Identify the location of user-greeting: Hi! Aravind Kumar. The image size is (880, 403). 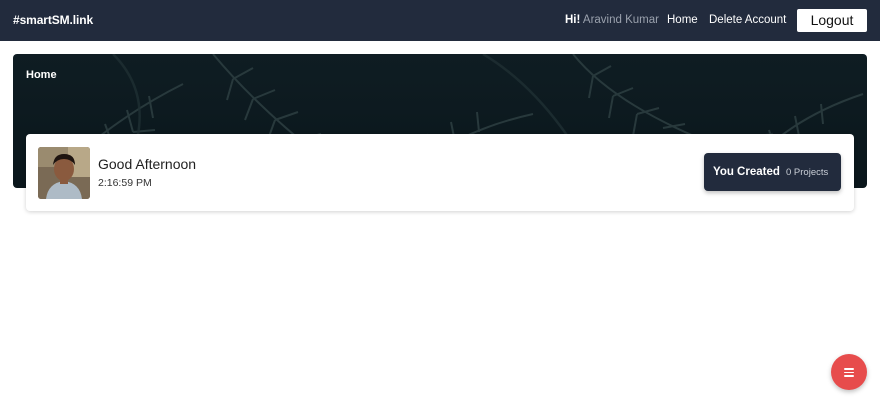
(612, 20).